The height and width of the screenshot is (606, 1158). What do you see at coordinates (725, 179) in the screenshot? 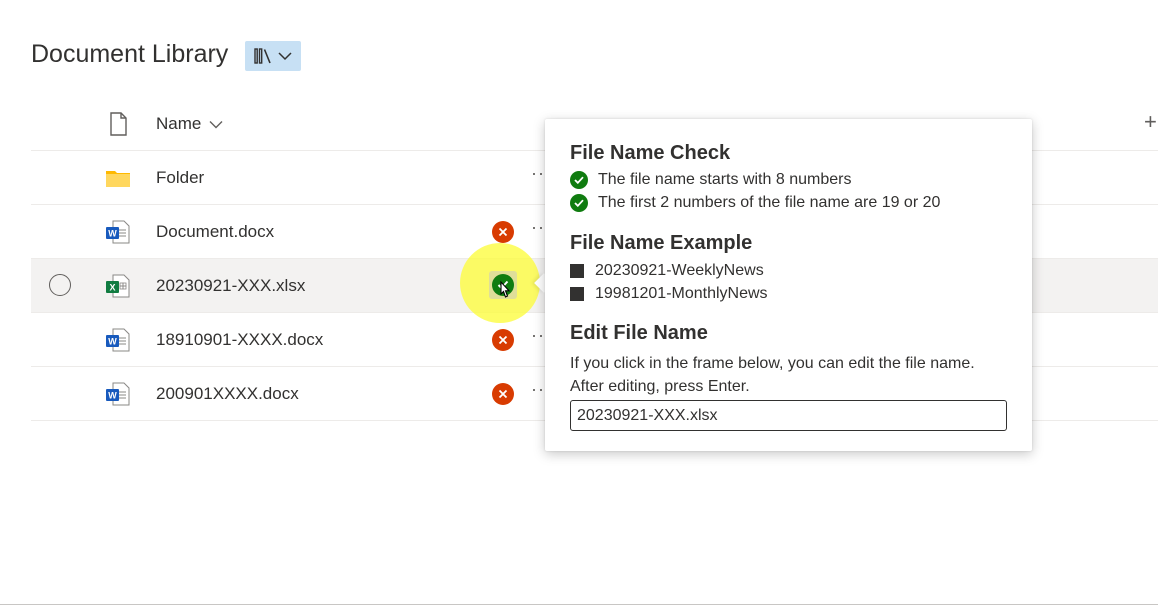
I see `check-text: The file name starts with 8 numbers` at bounding box center [725, 179].